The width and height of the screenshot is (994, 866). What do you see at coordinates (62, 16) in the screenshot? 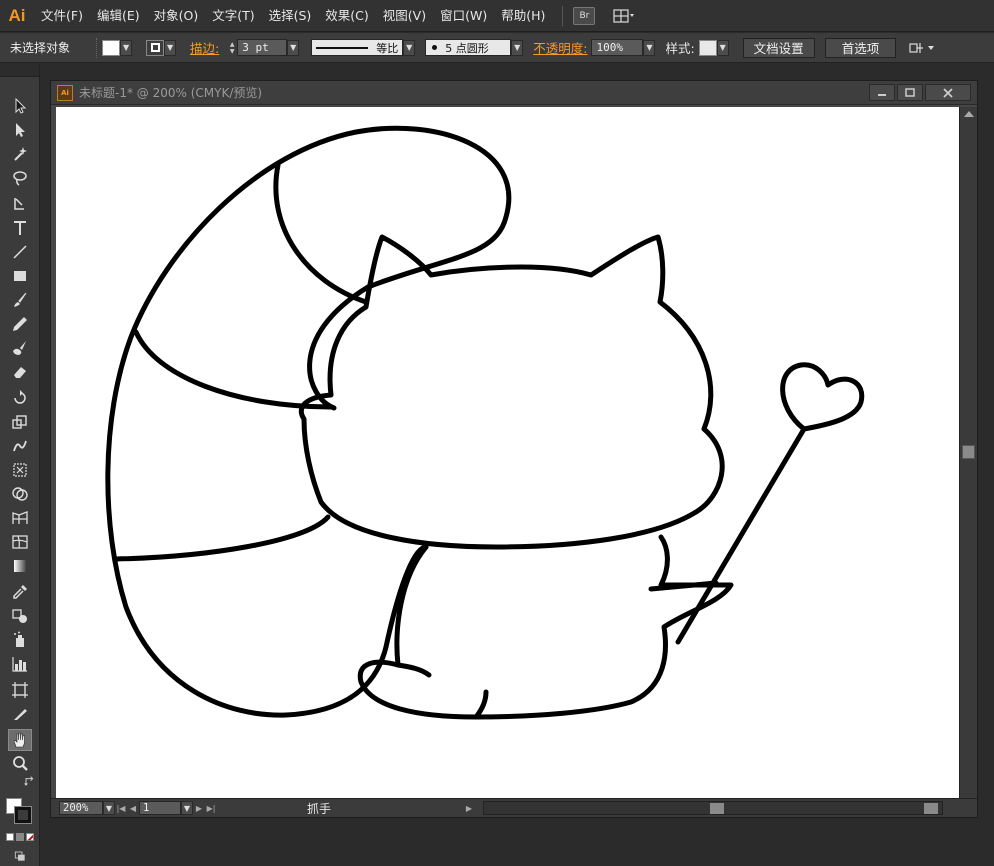
I see `menu-file: 文件(F)` at bounding box center [62, 16].